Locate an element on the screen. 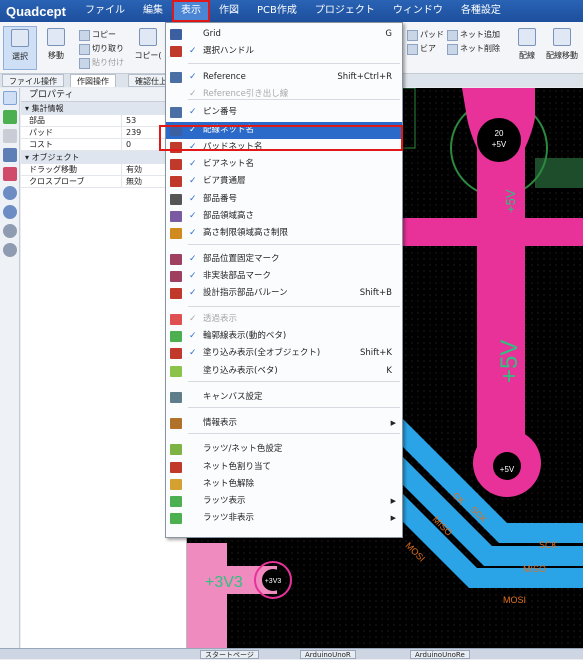  menu-item-net-clear: ネット色解除 is located at coordinates (284, 484).